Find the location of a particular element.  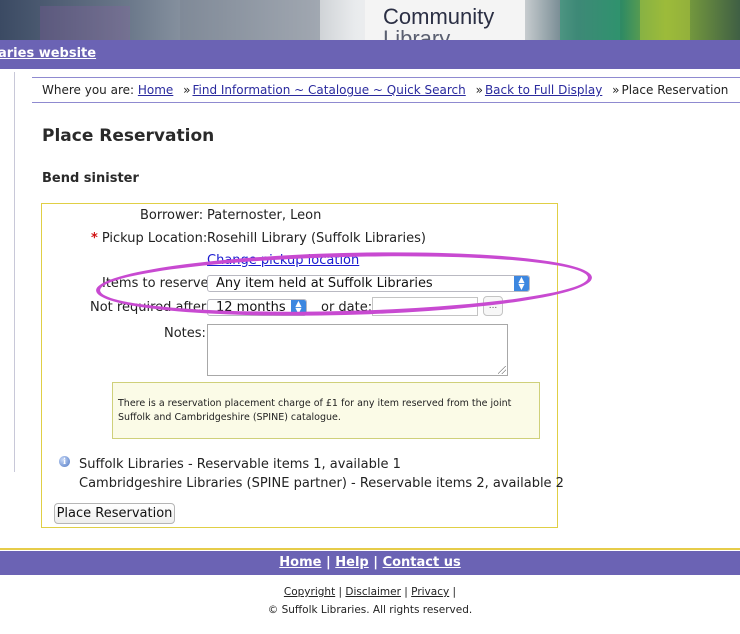

or-date-label: or date: is located at coordinates (347, 307).